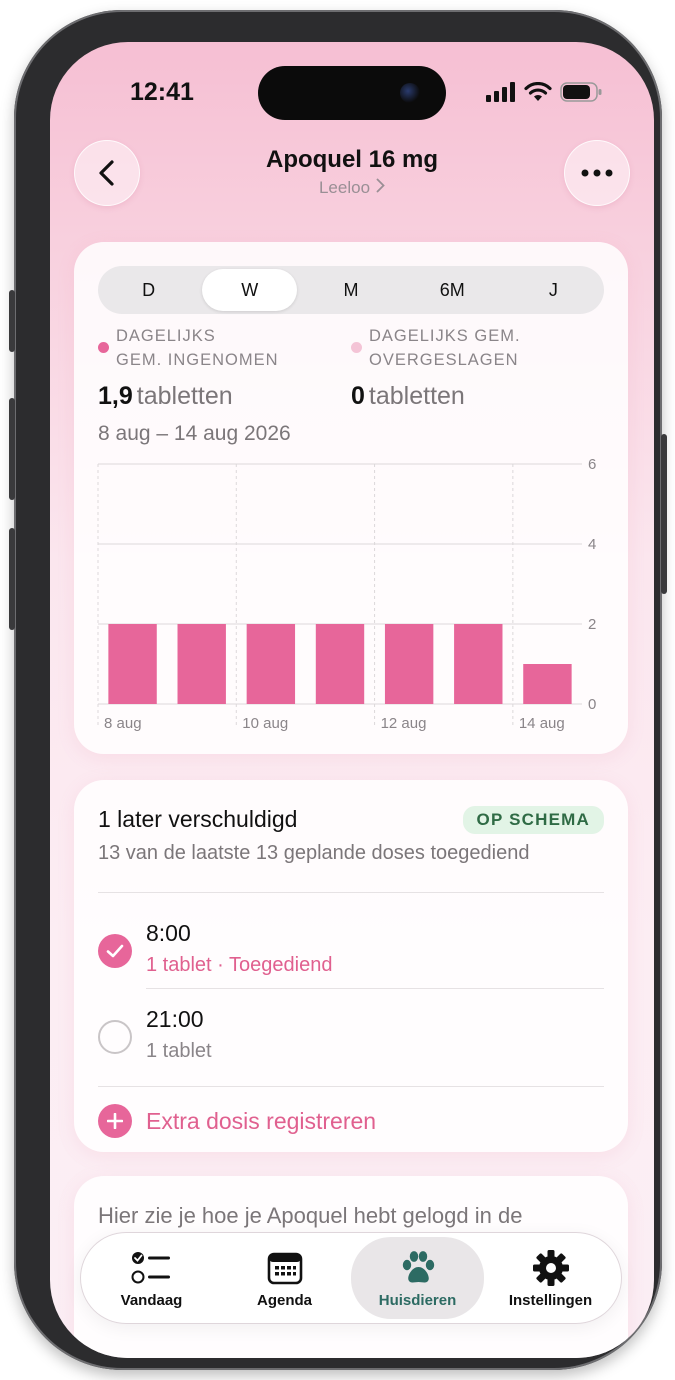 The image size is (675, 1380). I want to click on status-icons, so click(544, 92).